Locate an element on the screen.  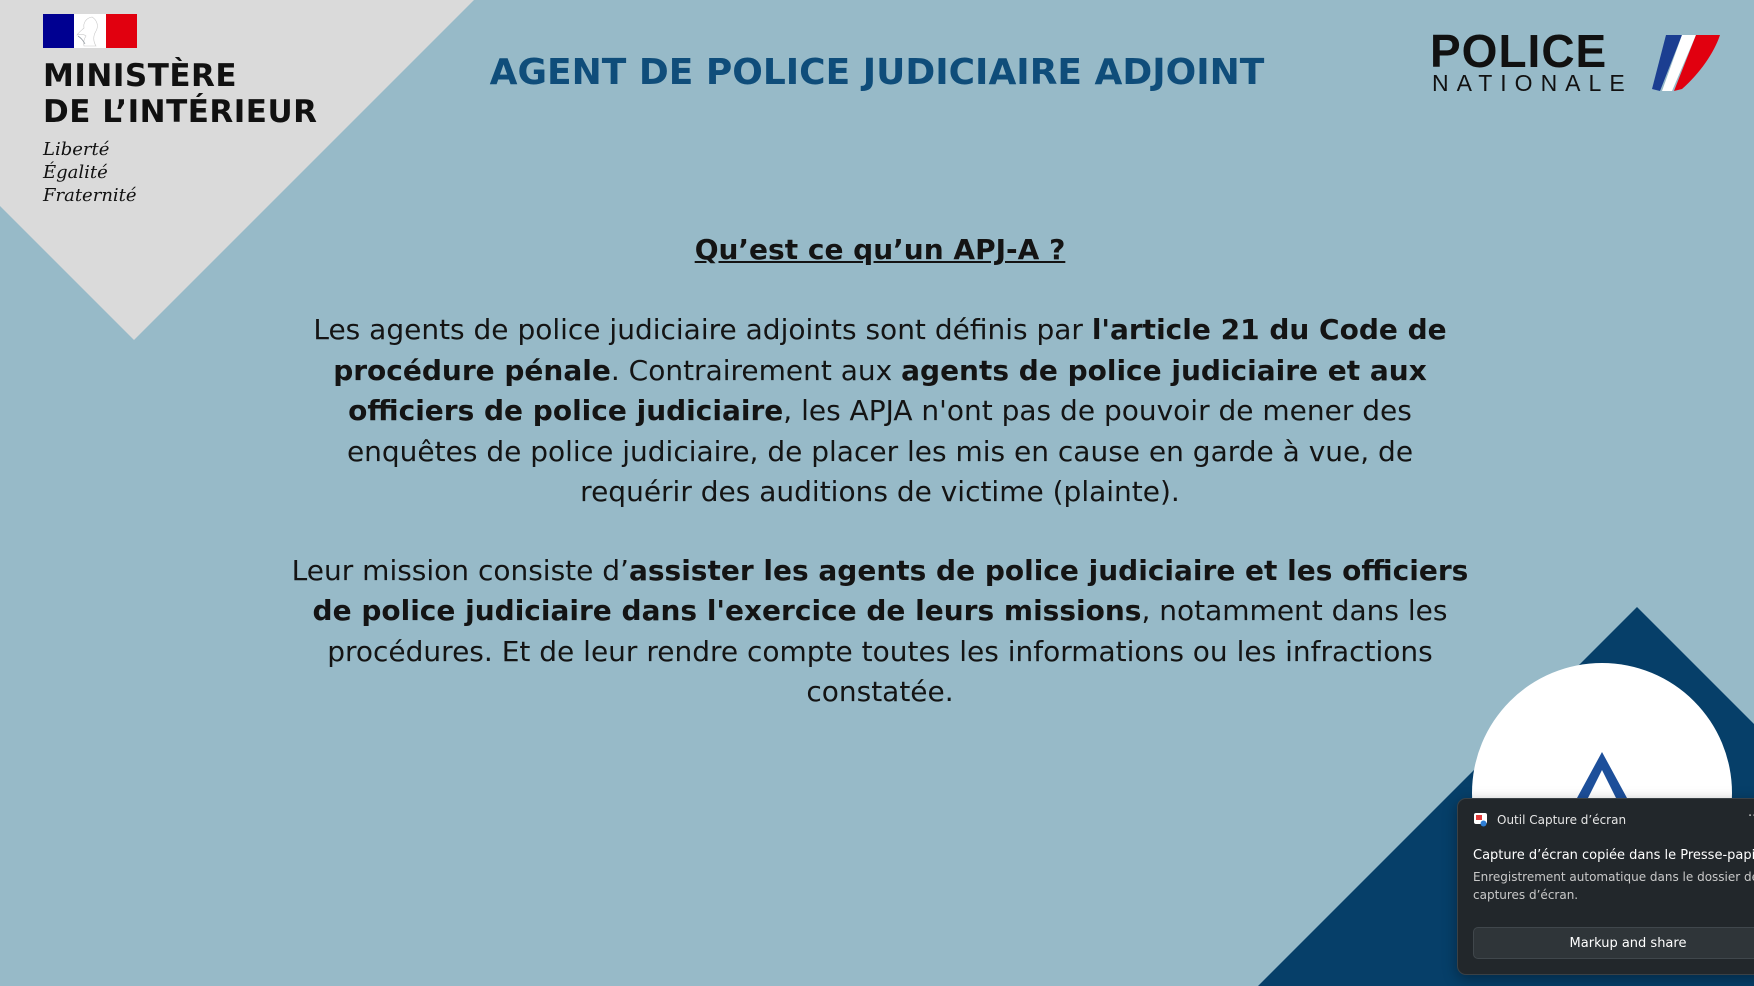
markup-and-share-button: Markup and share is located at coordinates (1613, 943).